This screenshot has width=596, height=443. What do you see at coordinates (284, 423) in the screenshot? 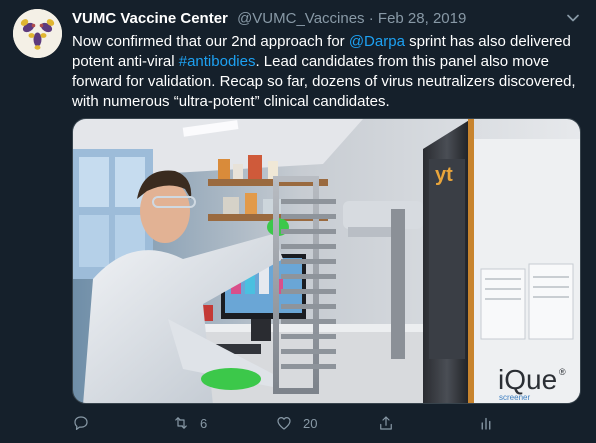
I see `heart-icon` at bounding box center [284, 423].